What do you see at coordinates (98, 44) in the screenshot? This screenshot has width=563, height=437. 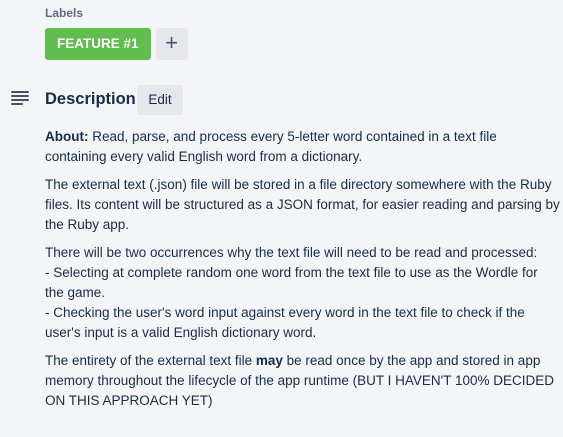 I see `label-chip-feature-1: FEATURE #1` at bounding box center [98, 44].